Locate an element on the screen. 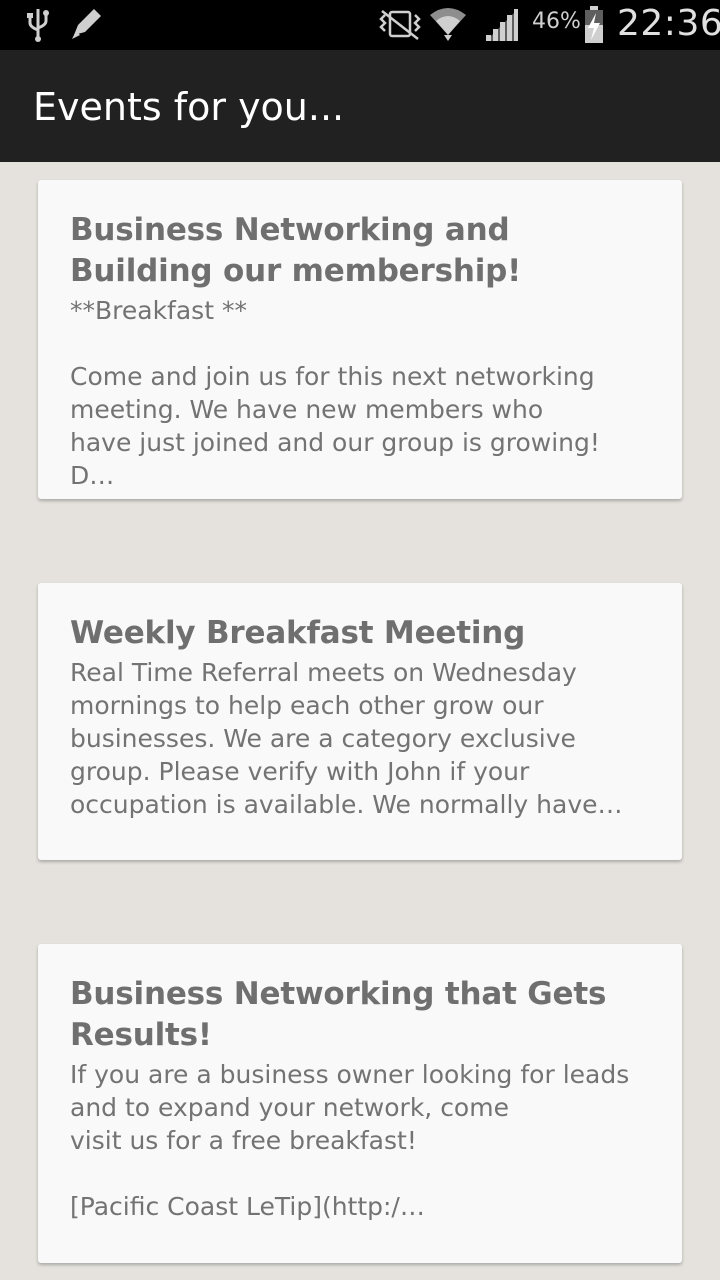 The image size is (720, 1280). status-bar: 46% 22:36 is located at coordinates (360, 25).